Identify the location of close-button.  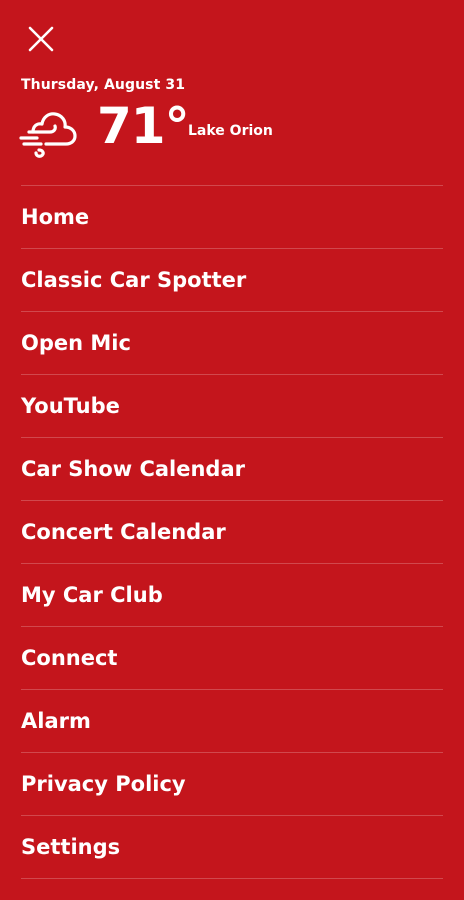
(41, 39).